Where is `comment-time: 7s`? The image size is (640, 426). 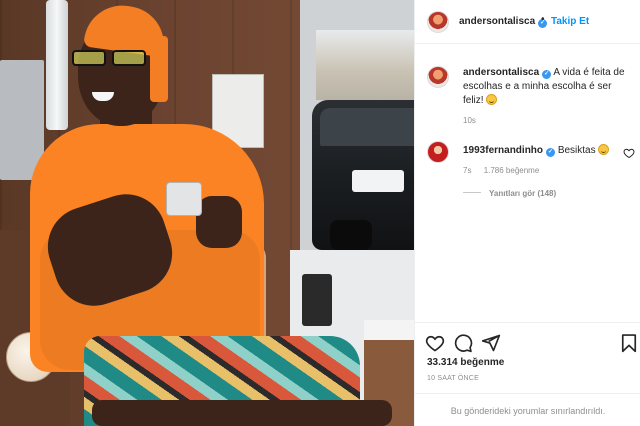 comment-time: 7s is located at coordinates (467, 170).